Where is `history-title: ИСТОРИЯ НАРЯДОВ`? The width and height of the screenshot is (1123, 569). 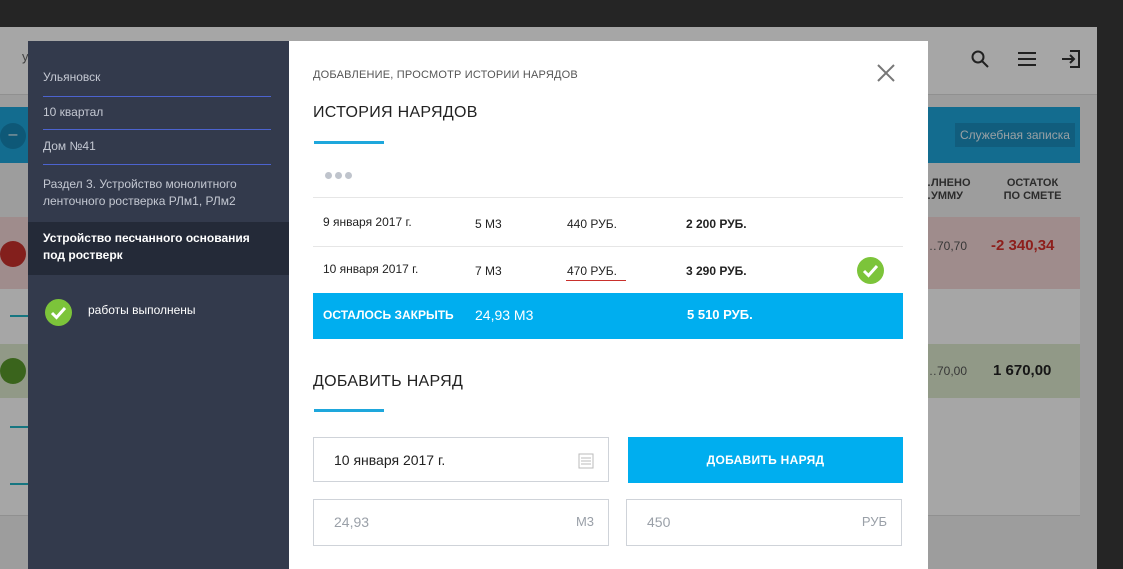
history-title: ИСТОРИЯ НАРЯДОВ is located at coordinates (395, 112).